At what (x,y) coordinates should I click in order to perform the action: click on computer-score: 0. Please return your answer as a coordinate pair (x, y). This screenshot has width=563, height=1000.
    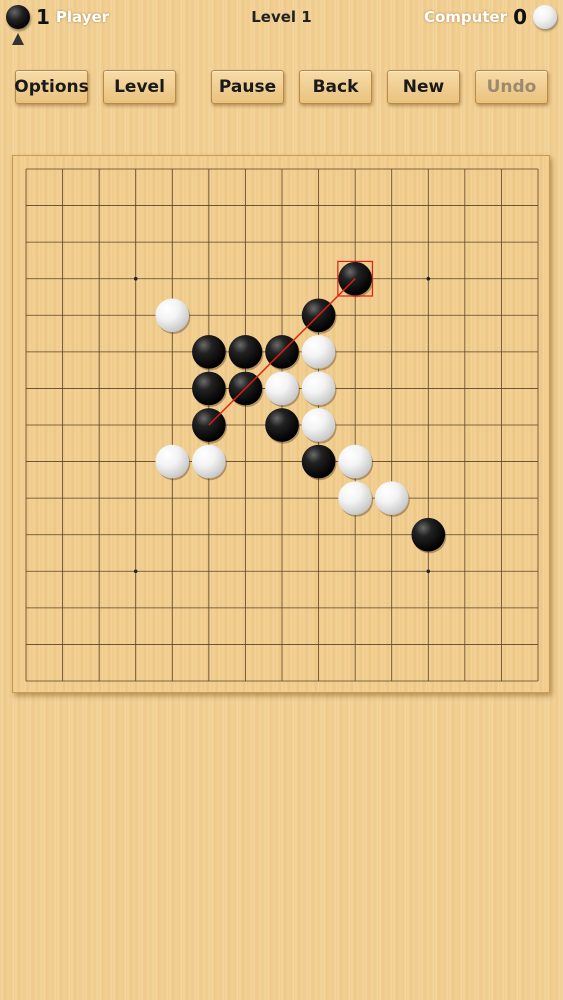
    Looking at the image, I should click on (520, 17).